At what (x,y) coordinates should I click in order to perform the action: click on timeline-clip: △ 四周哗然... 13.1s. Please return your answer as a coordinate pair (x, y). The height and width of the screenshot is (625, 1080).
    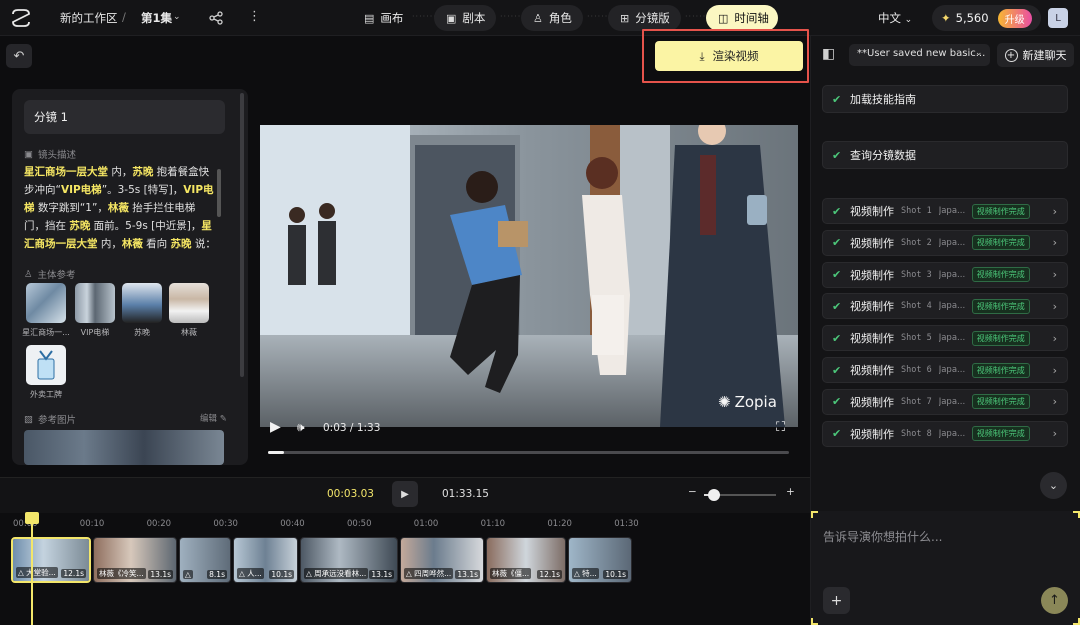
    Looking at the image, I should click on (442, 560).